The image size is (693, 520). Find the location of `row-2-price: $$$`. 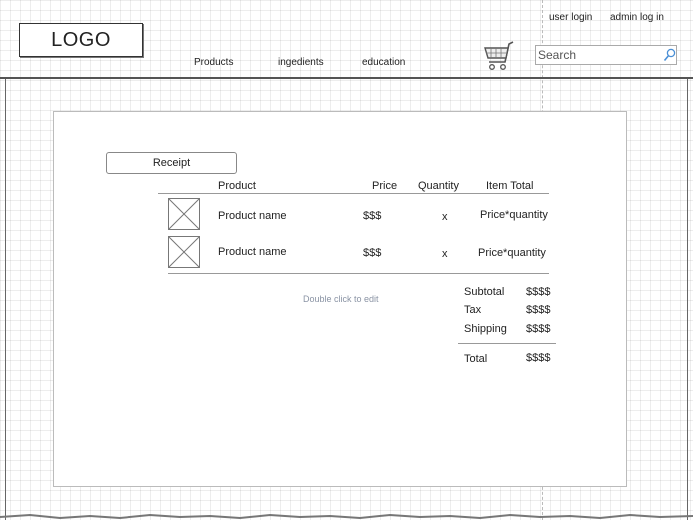

row-2-price: $$$ is located at coordinates (372, 253).